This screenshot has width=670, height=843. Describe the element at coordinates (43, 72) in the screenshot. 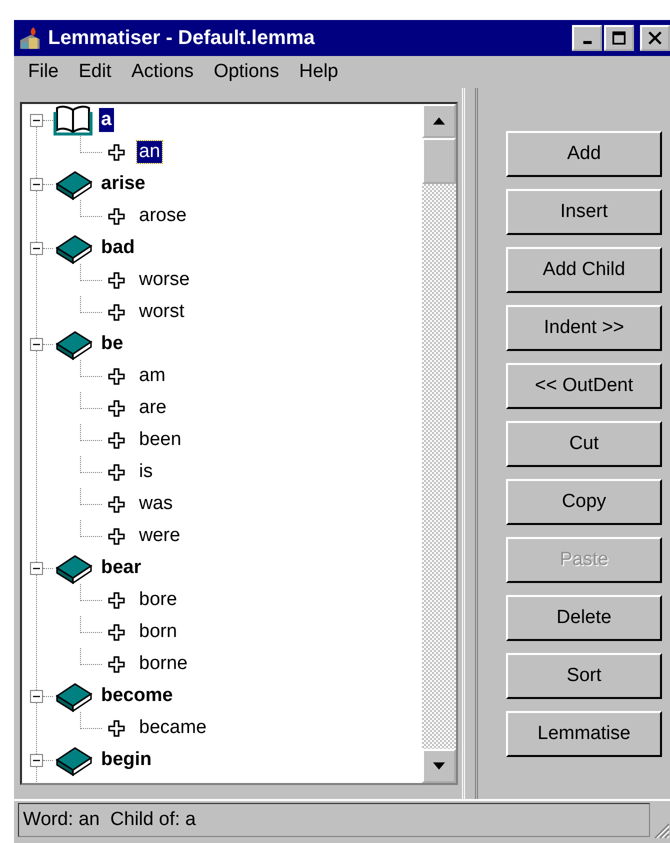

I see `menu-item: File` at that location.